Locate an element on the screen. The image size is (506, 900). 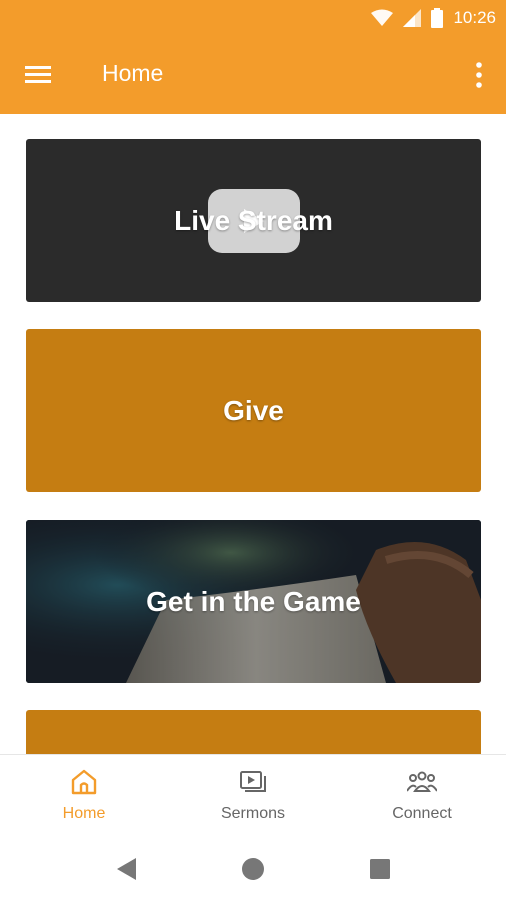
status-bar: 10:26 is located at coordinates (253, 18).